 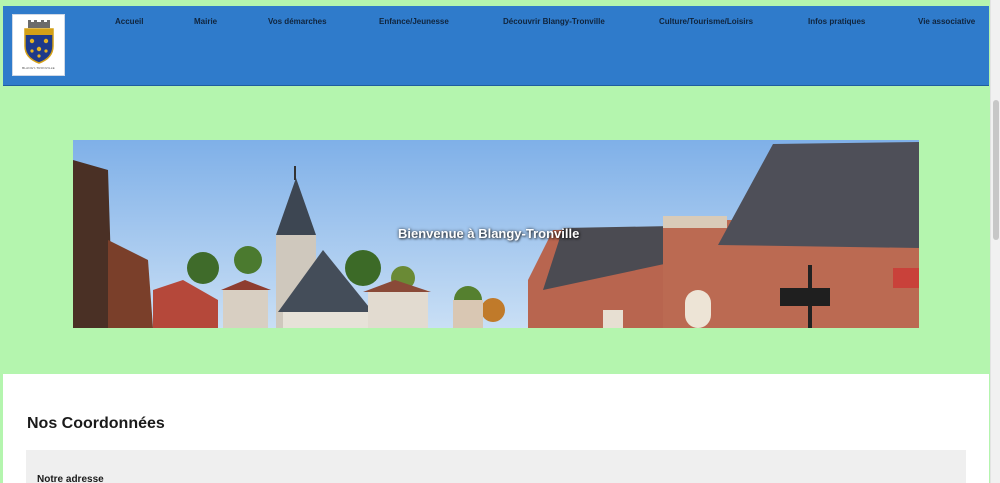 What do you see at coordinates (414, 21) in the screenshot?
I see `nav-item-enfance-jeunesse: Enfance/Jeunesse` at bounding box center [414, 21].